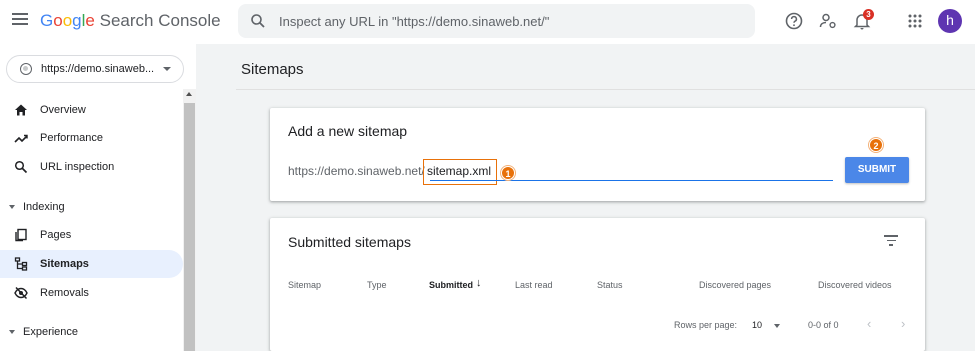 This screenshot has height=351, width=975. I want to click on sidebar-item-performance: Performance, so click(91, 138).